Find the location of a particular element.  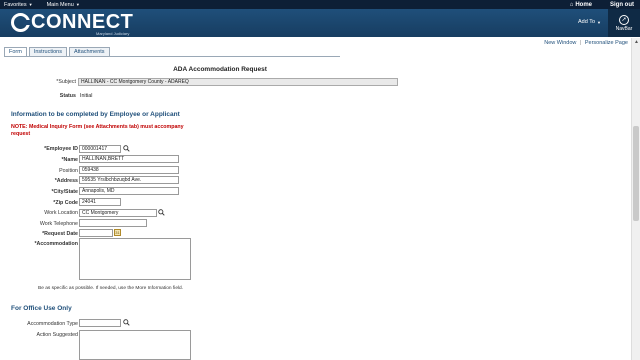

employee-id-input: 000001417 is located at coordinates (100, 149).